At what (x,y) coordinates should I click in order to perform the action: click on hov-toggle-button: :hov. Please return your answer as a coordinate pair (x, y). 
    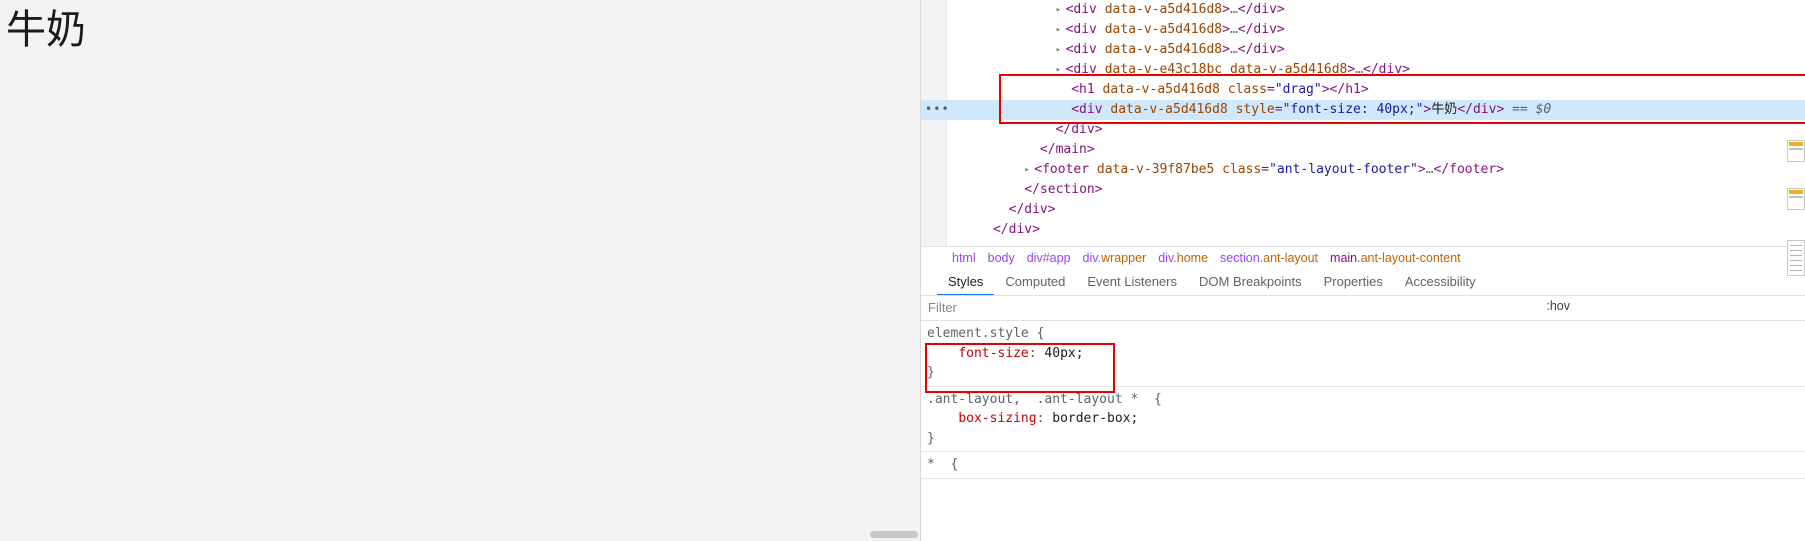
    Looking at the image, I should click on (1558, 306).